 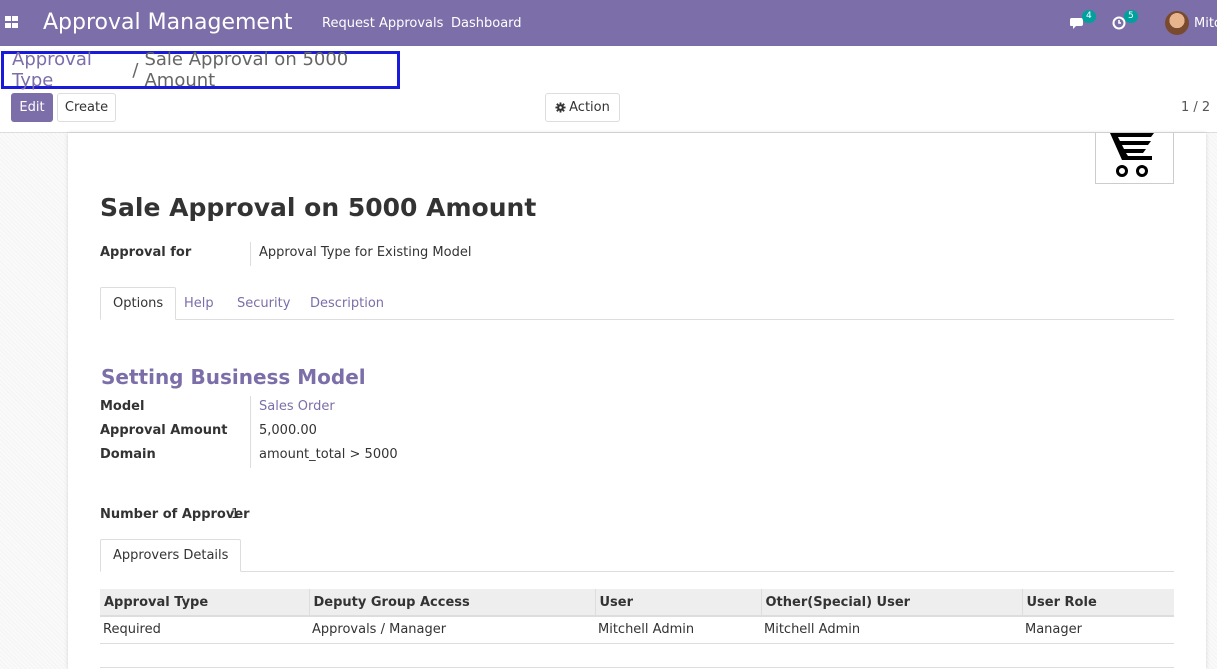 What do you see at coordinates (171, 555) in the screenshot?
I see `tab-approvers-details: Approvers Details` at bounding box center [171, 555].